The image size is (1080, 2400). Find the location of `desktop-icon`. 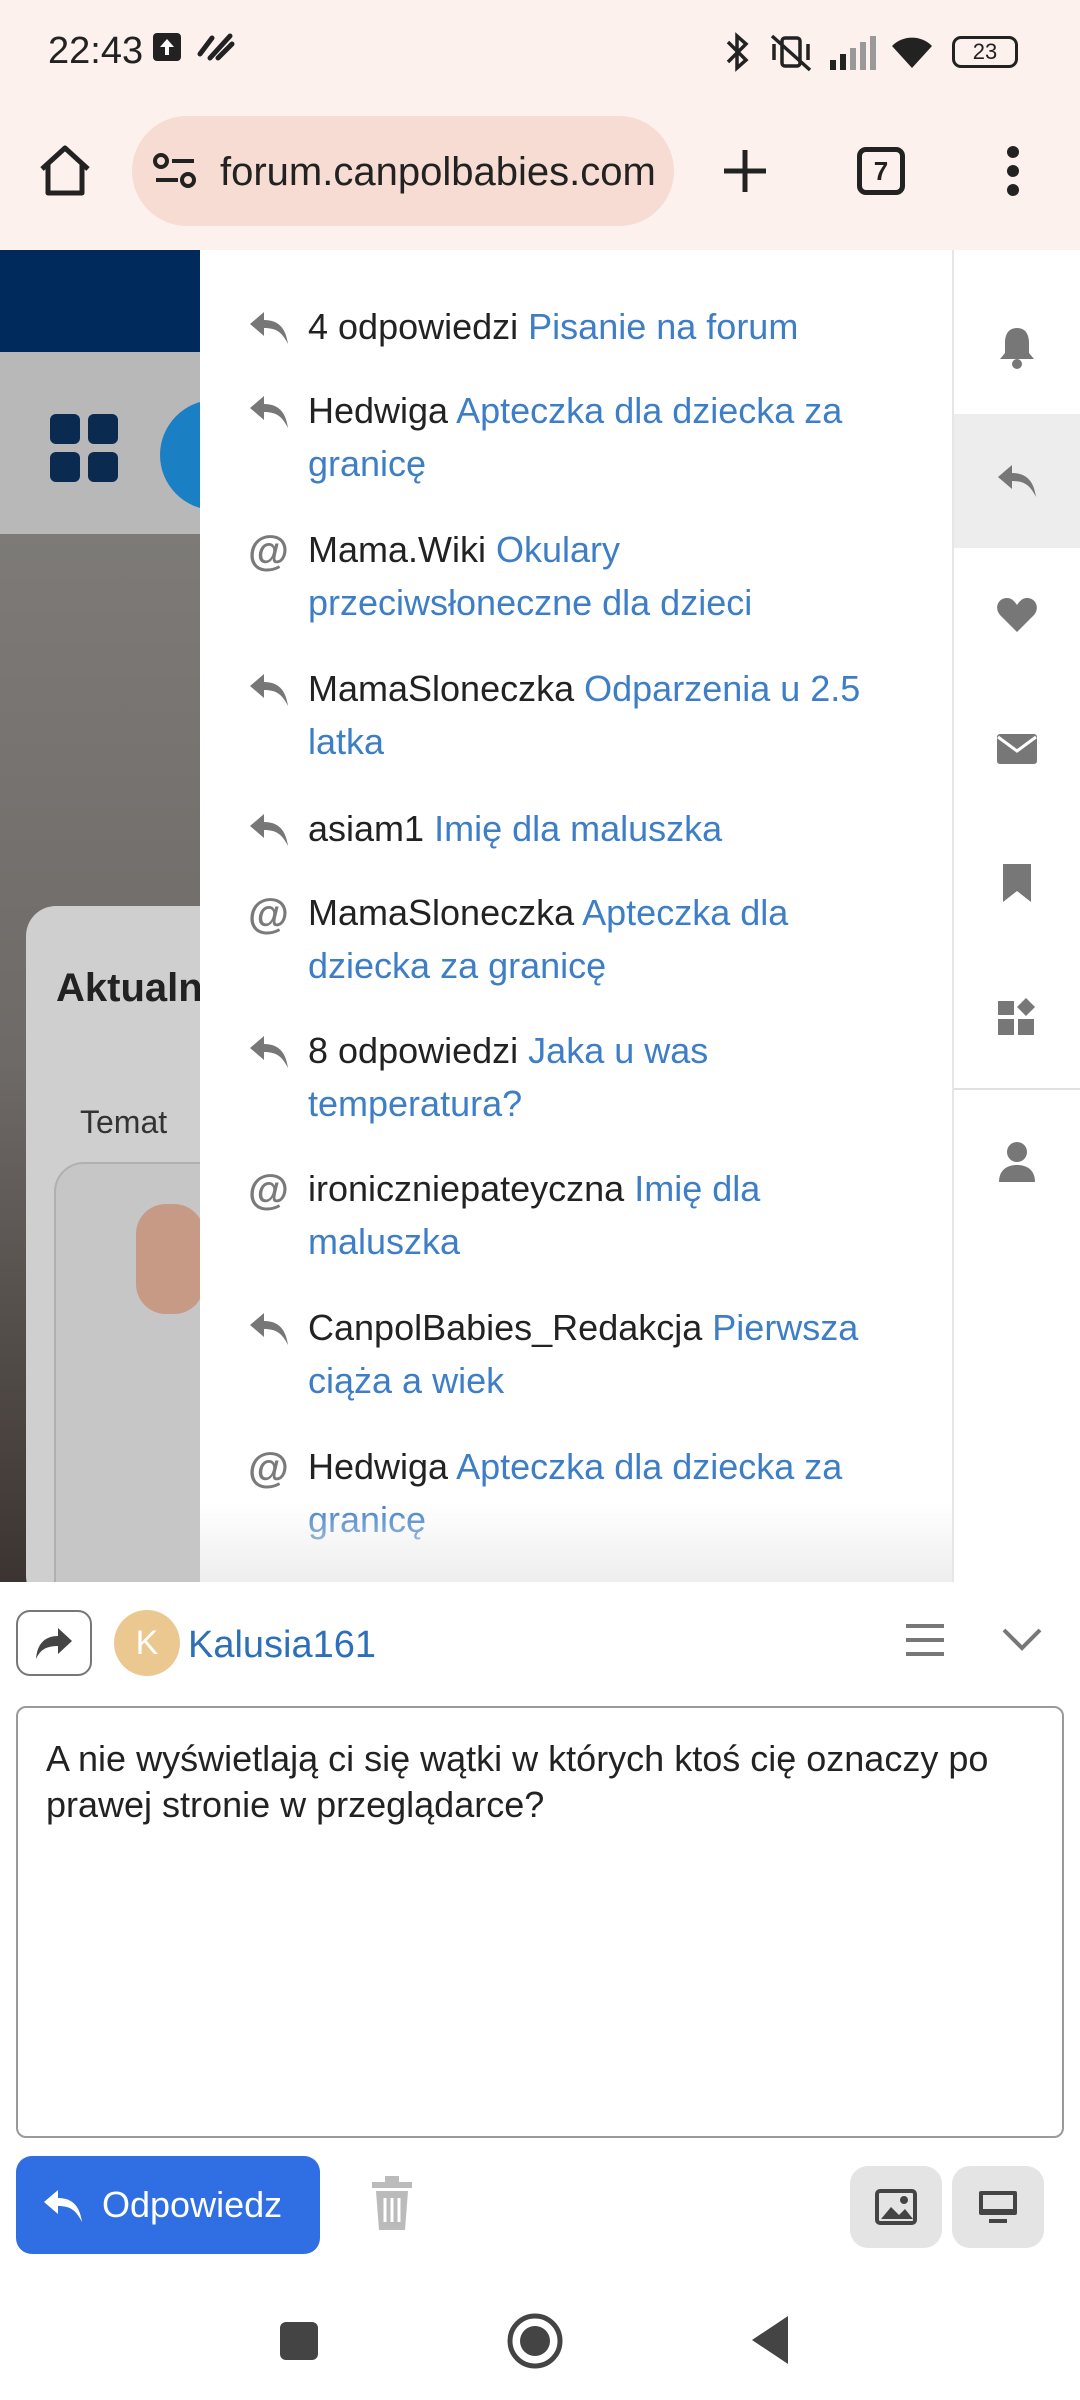

desktop-icon is located at coordinates (998, 2207).